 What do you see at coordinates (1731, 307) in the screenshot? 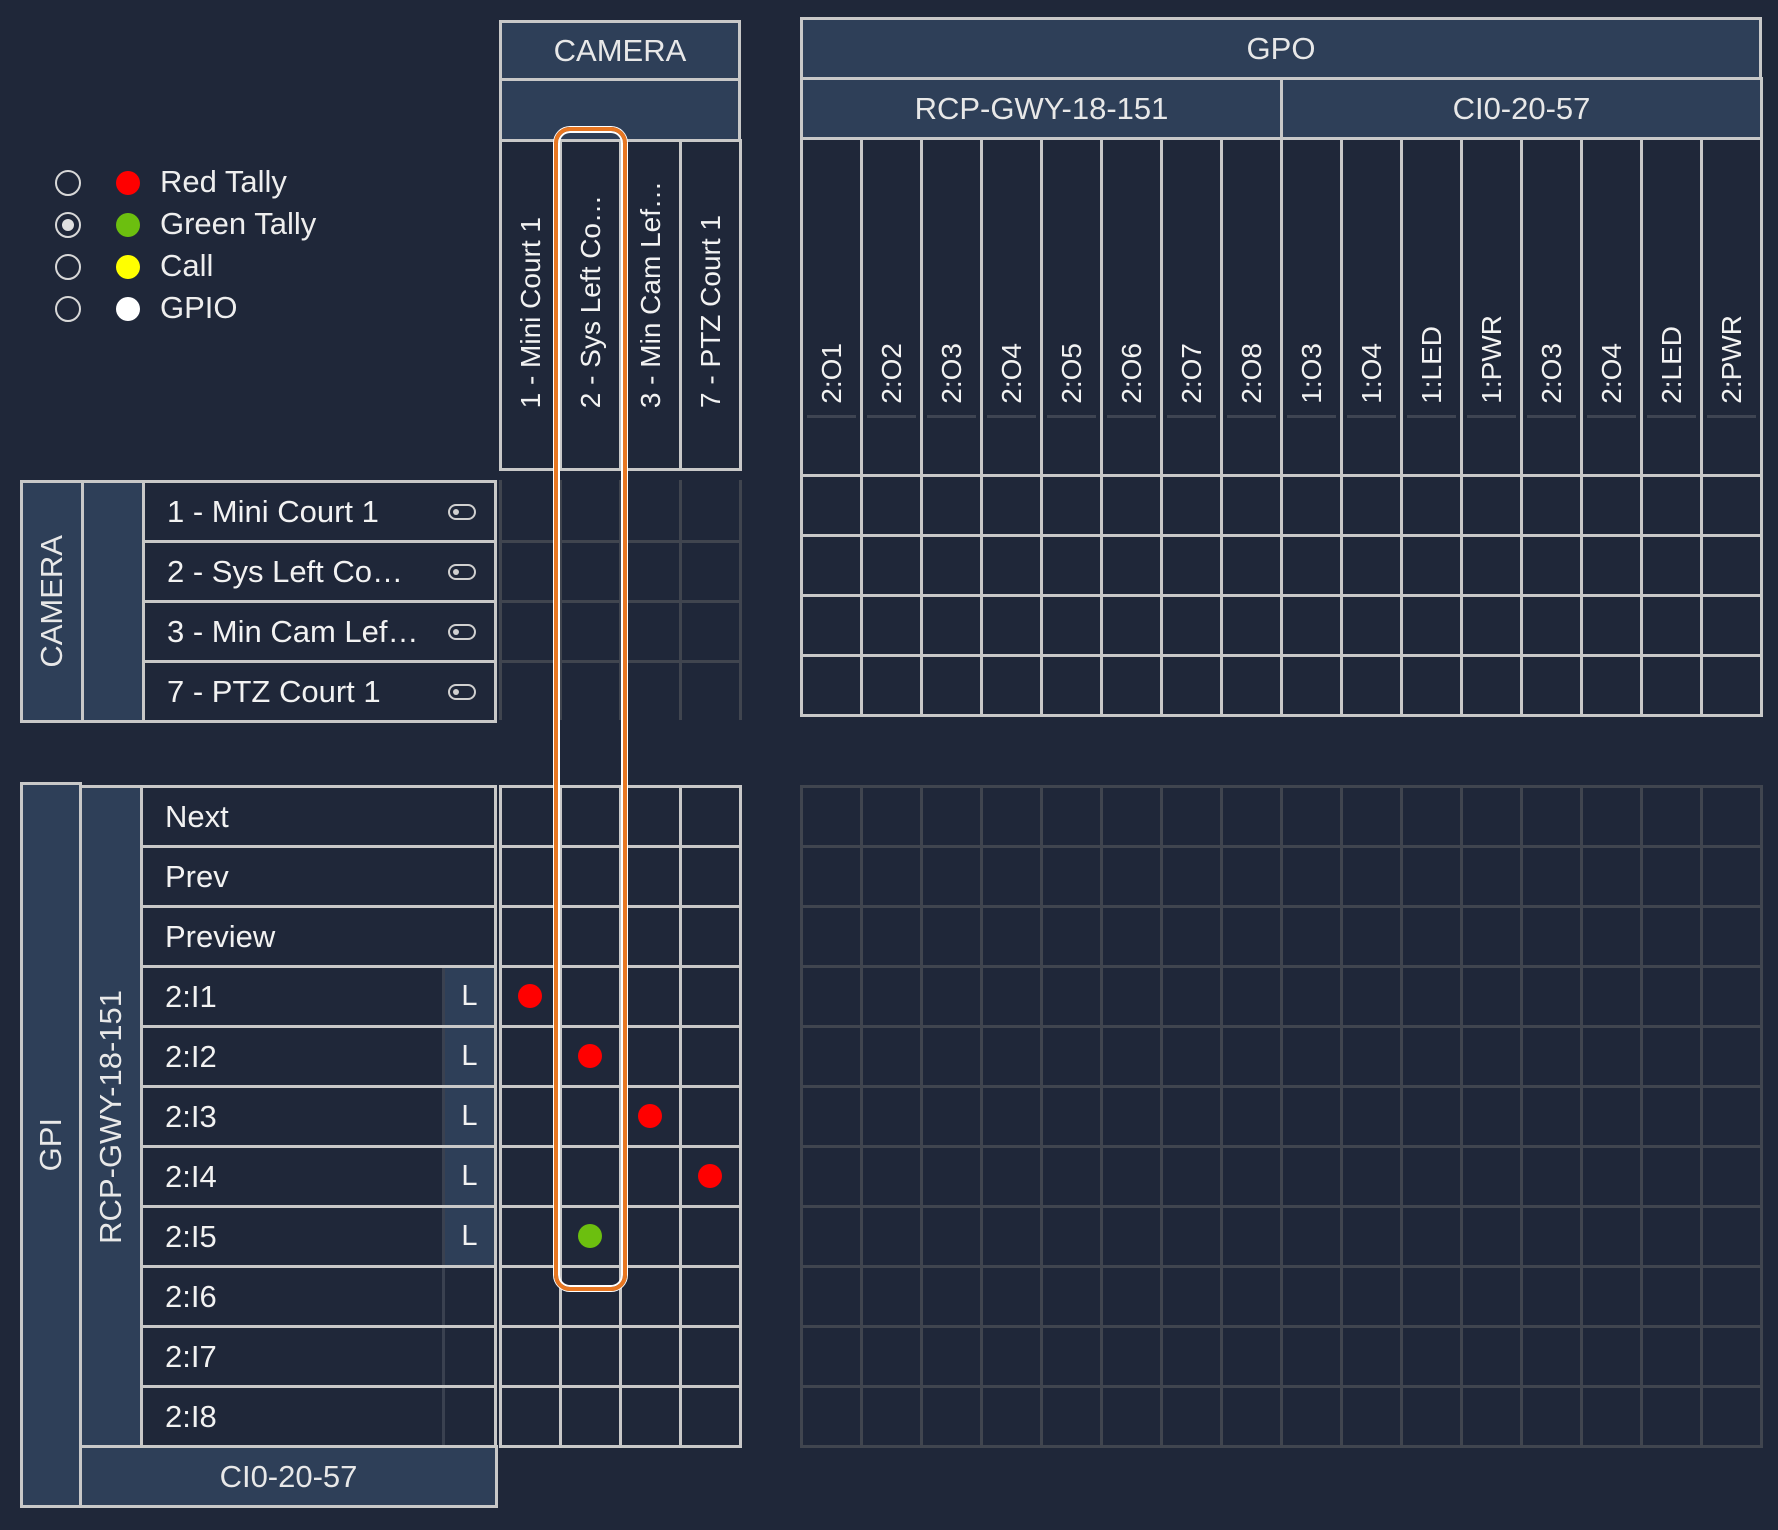
I see `gpo-column-header: 2:PWR` at bounding box center [1731, 307].